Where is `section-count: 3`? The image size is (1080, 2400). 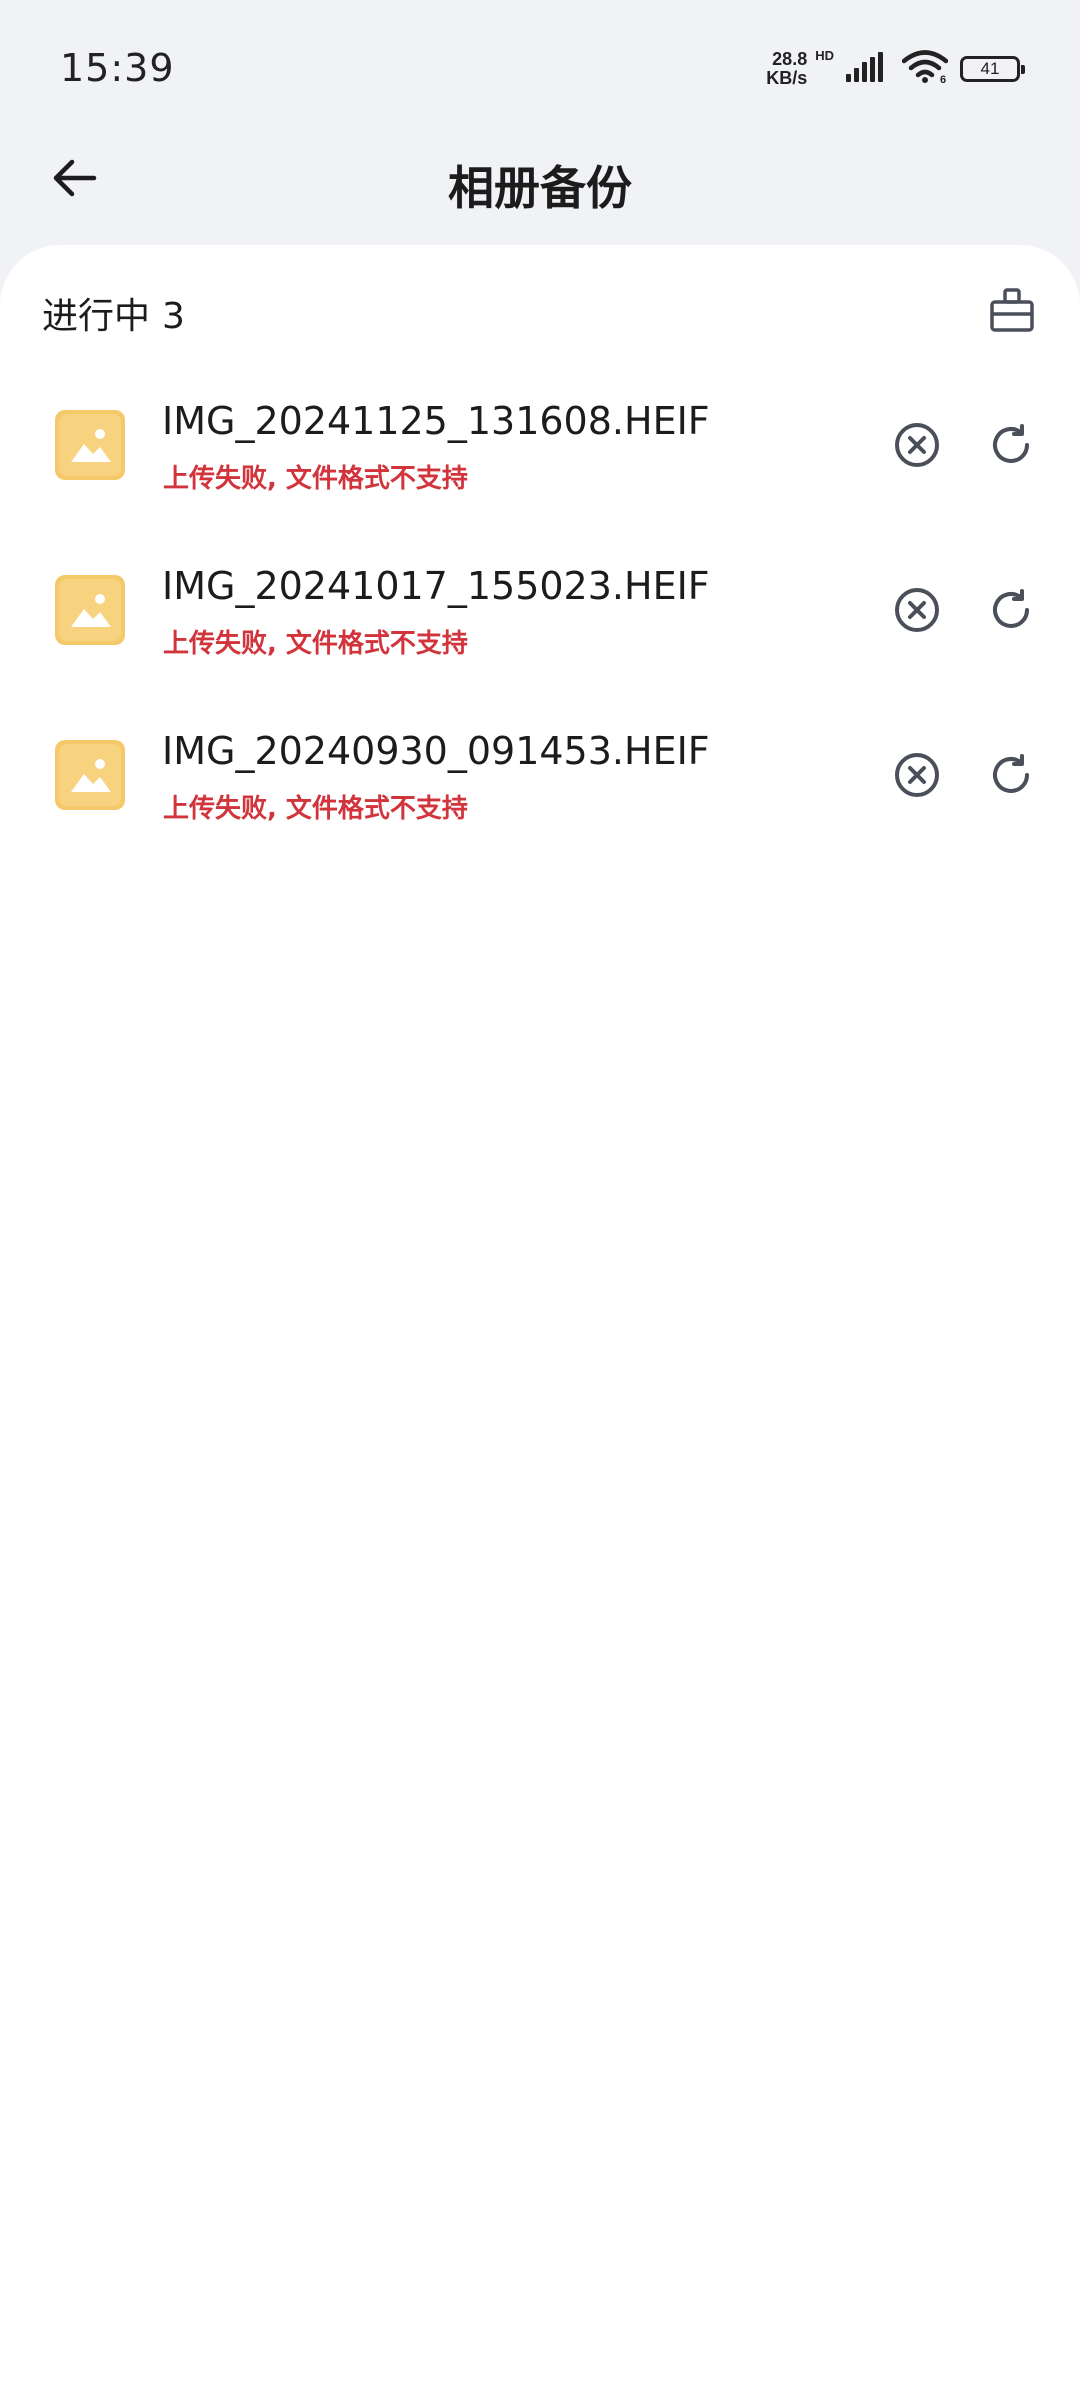 section-count: 3 is located at coordinates (173, 316).